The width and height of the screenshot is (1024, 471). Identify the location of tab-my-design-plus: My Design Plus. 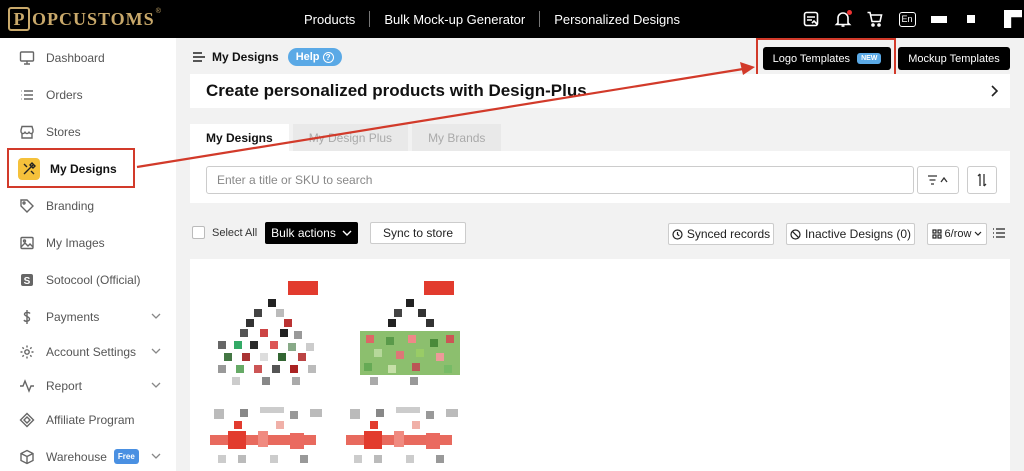
(350, 137).